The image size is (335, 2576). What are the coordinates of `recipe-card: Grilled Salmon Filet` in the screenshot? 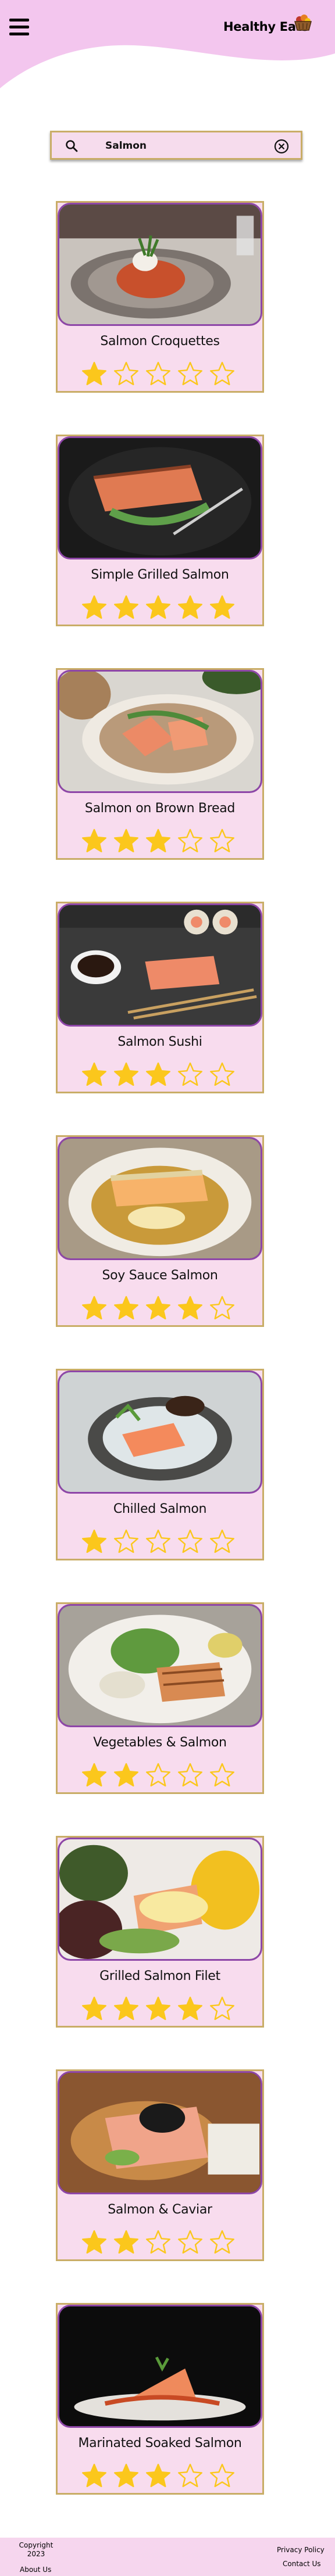 It's located at (160, 1932).